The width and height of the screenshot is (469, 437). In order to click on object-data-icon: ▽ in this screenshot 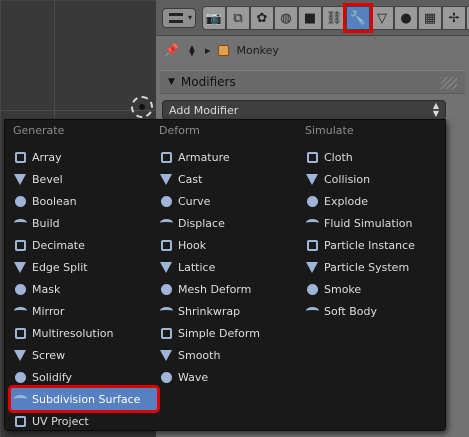, I will do `click(382, 18)`.